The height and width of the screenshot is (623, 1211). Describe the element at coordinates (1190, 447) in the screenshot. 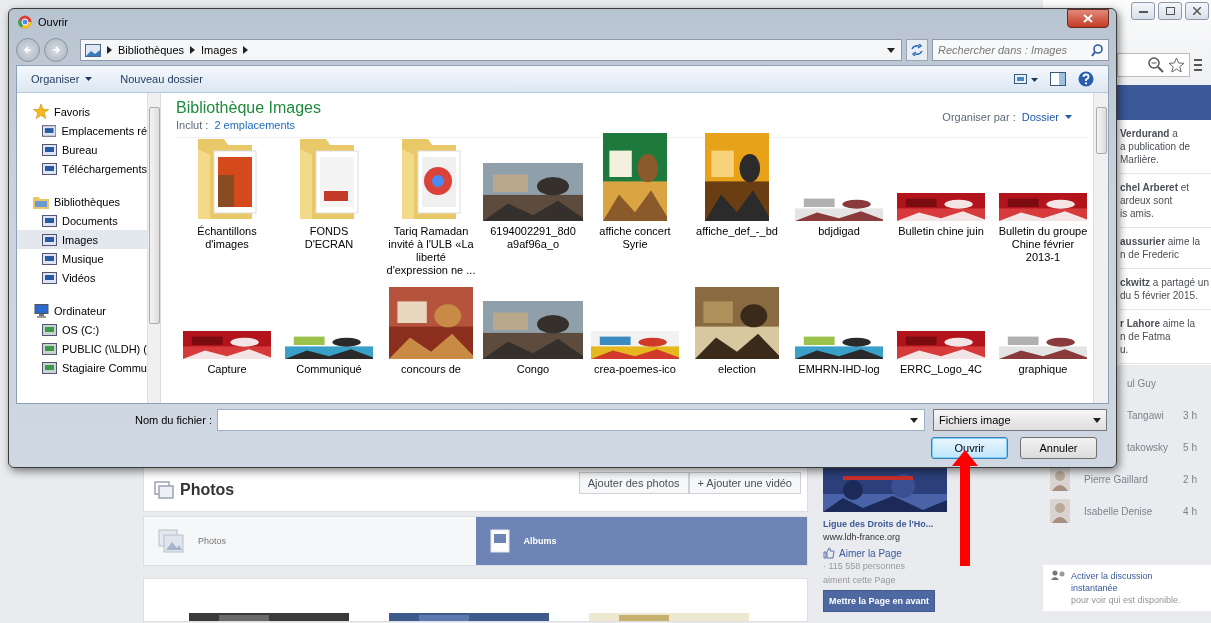

I see `idle-time: 5 h` at that location.